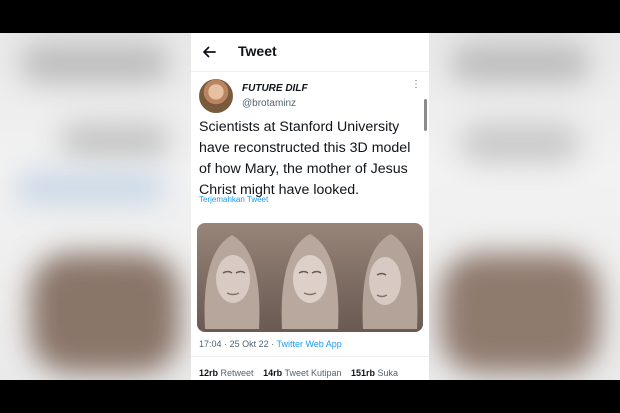 The height and width of the screenshot is (413, 620). I want to click on page-title: Tweet, so click(257, 51).